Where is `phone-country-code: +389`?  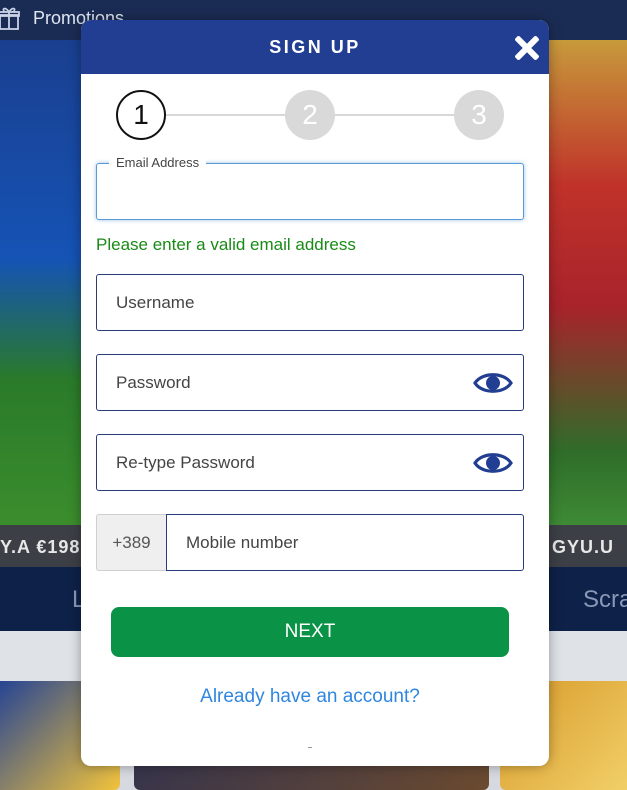 phone-country-code: +389 is located at coordinates (131, 542).